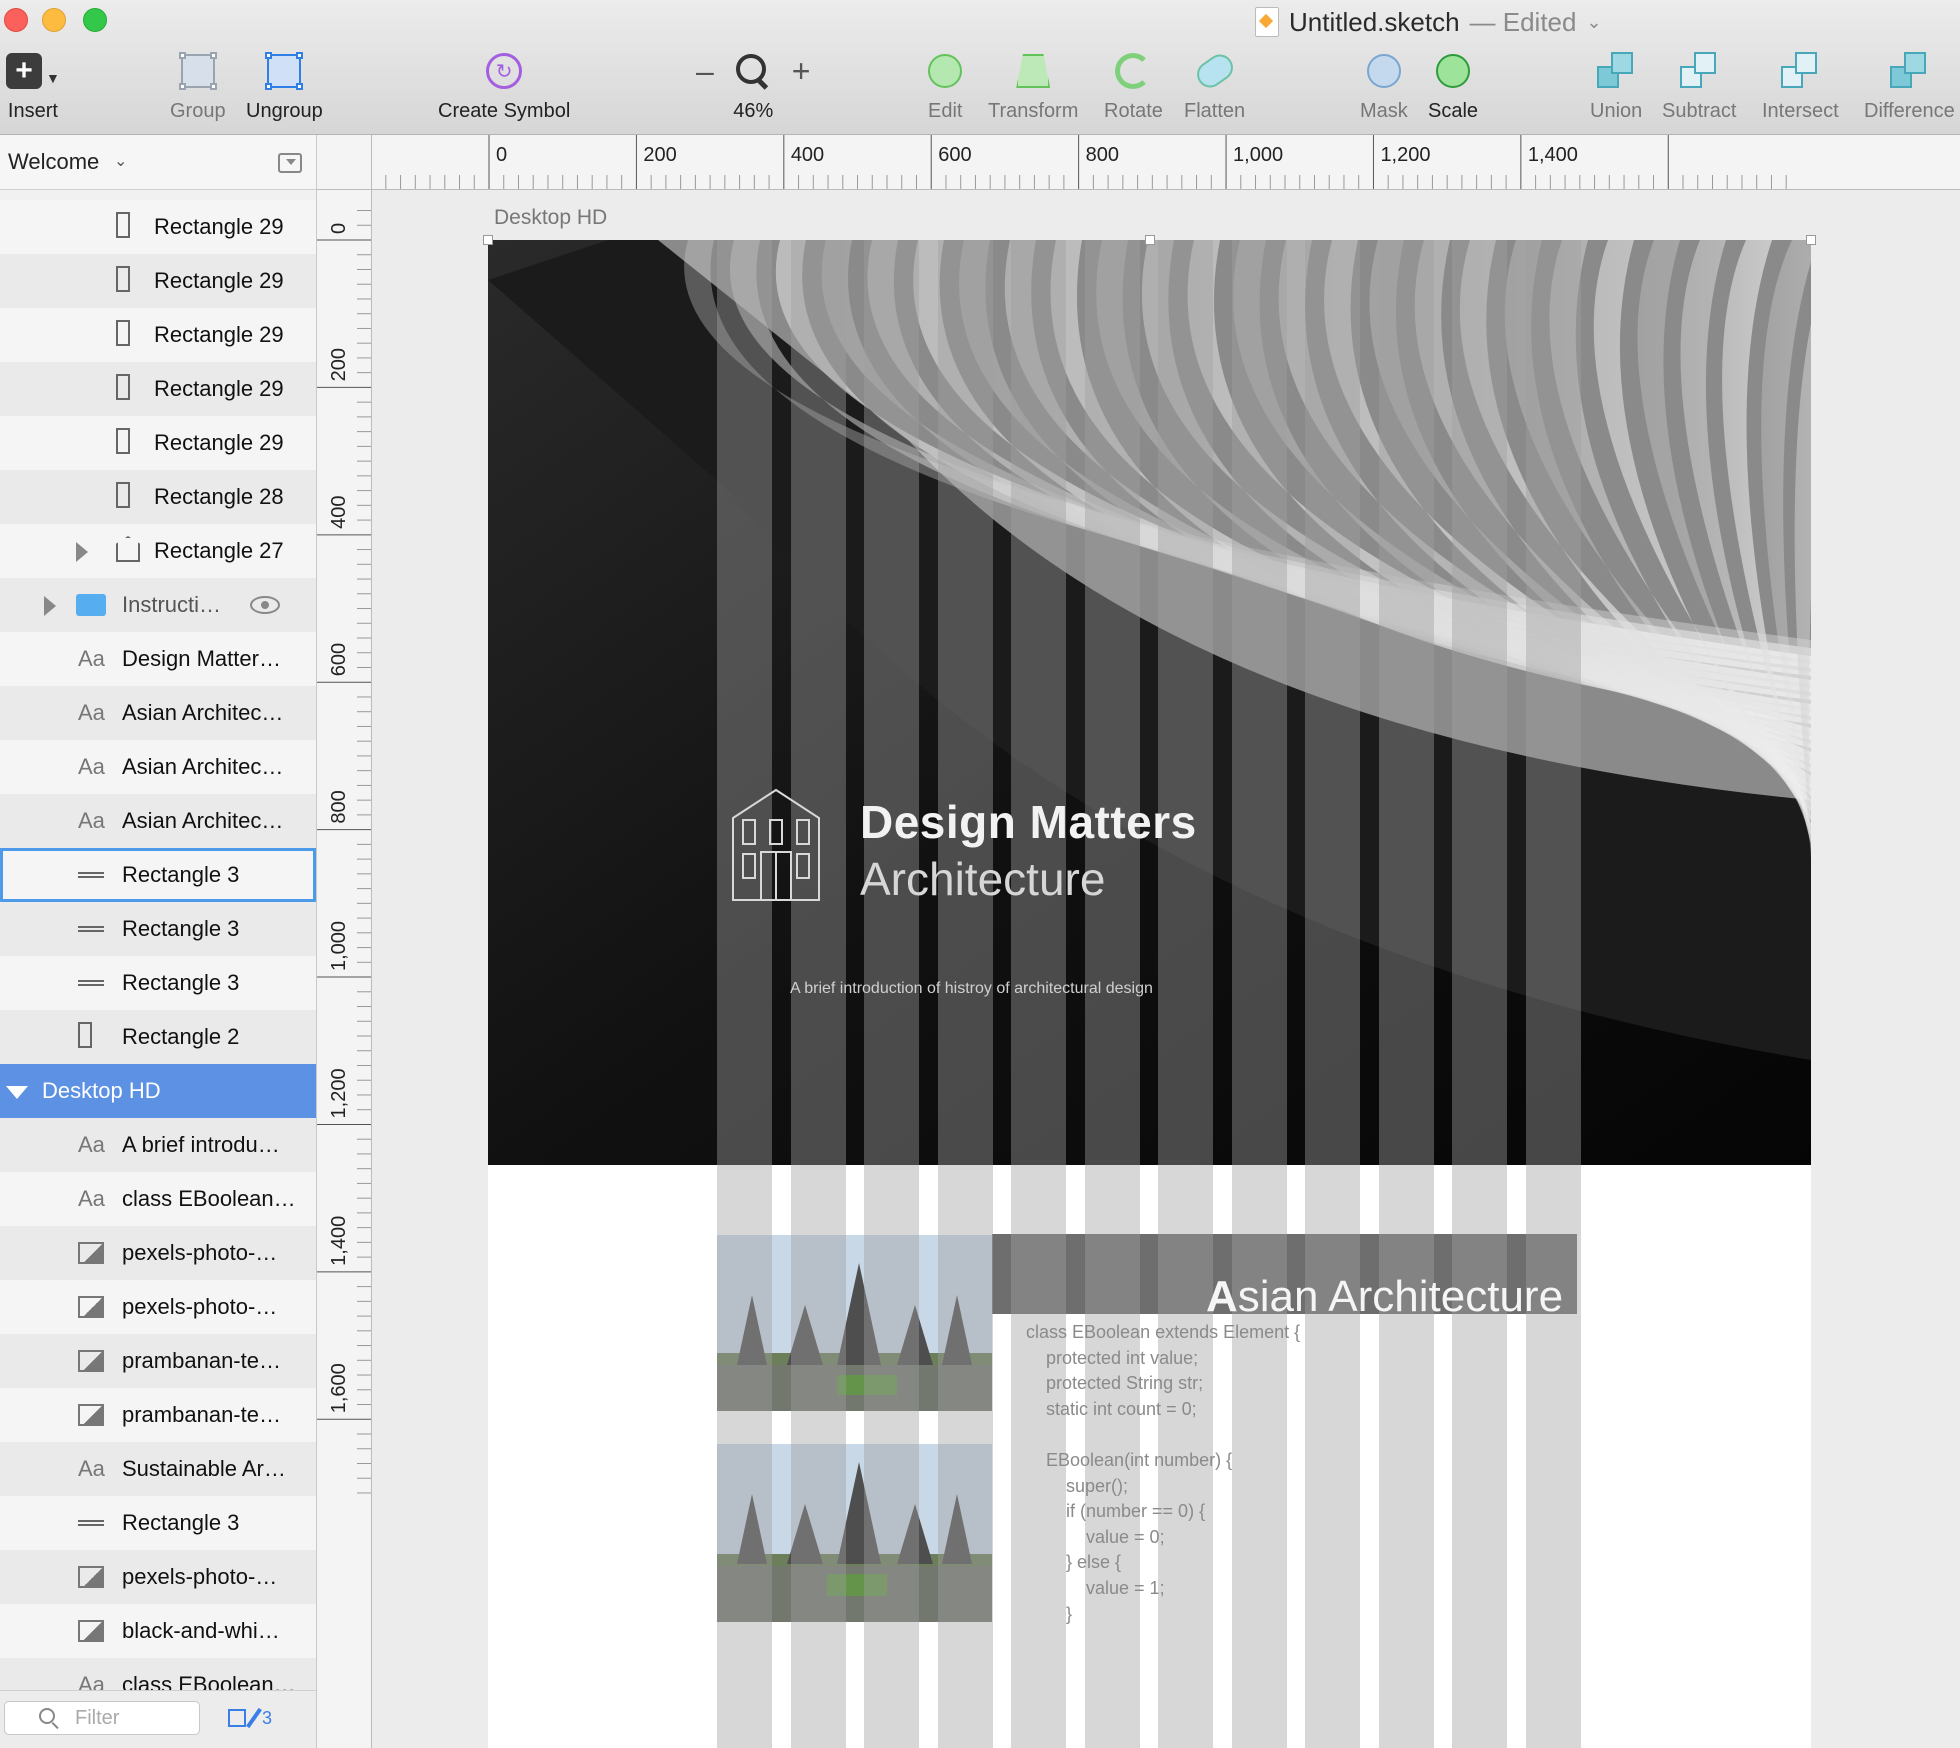  What do you see at coordinates (17, 1092) in the screenshot?
I see `disclosure-open-icon` at bounding box center [17, 1092].